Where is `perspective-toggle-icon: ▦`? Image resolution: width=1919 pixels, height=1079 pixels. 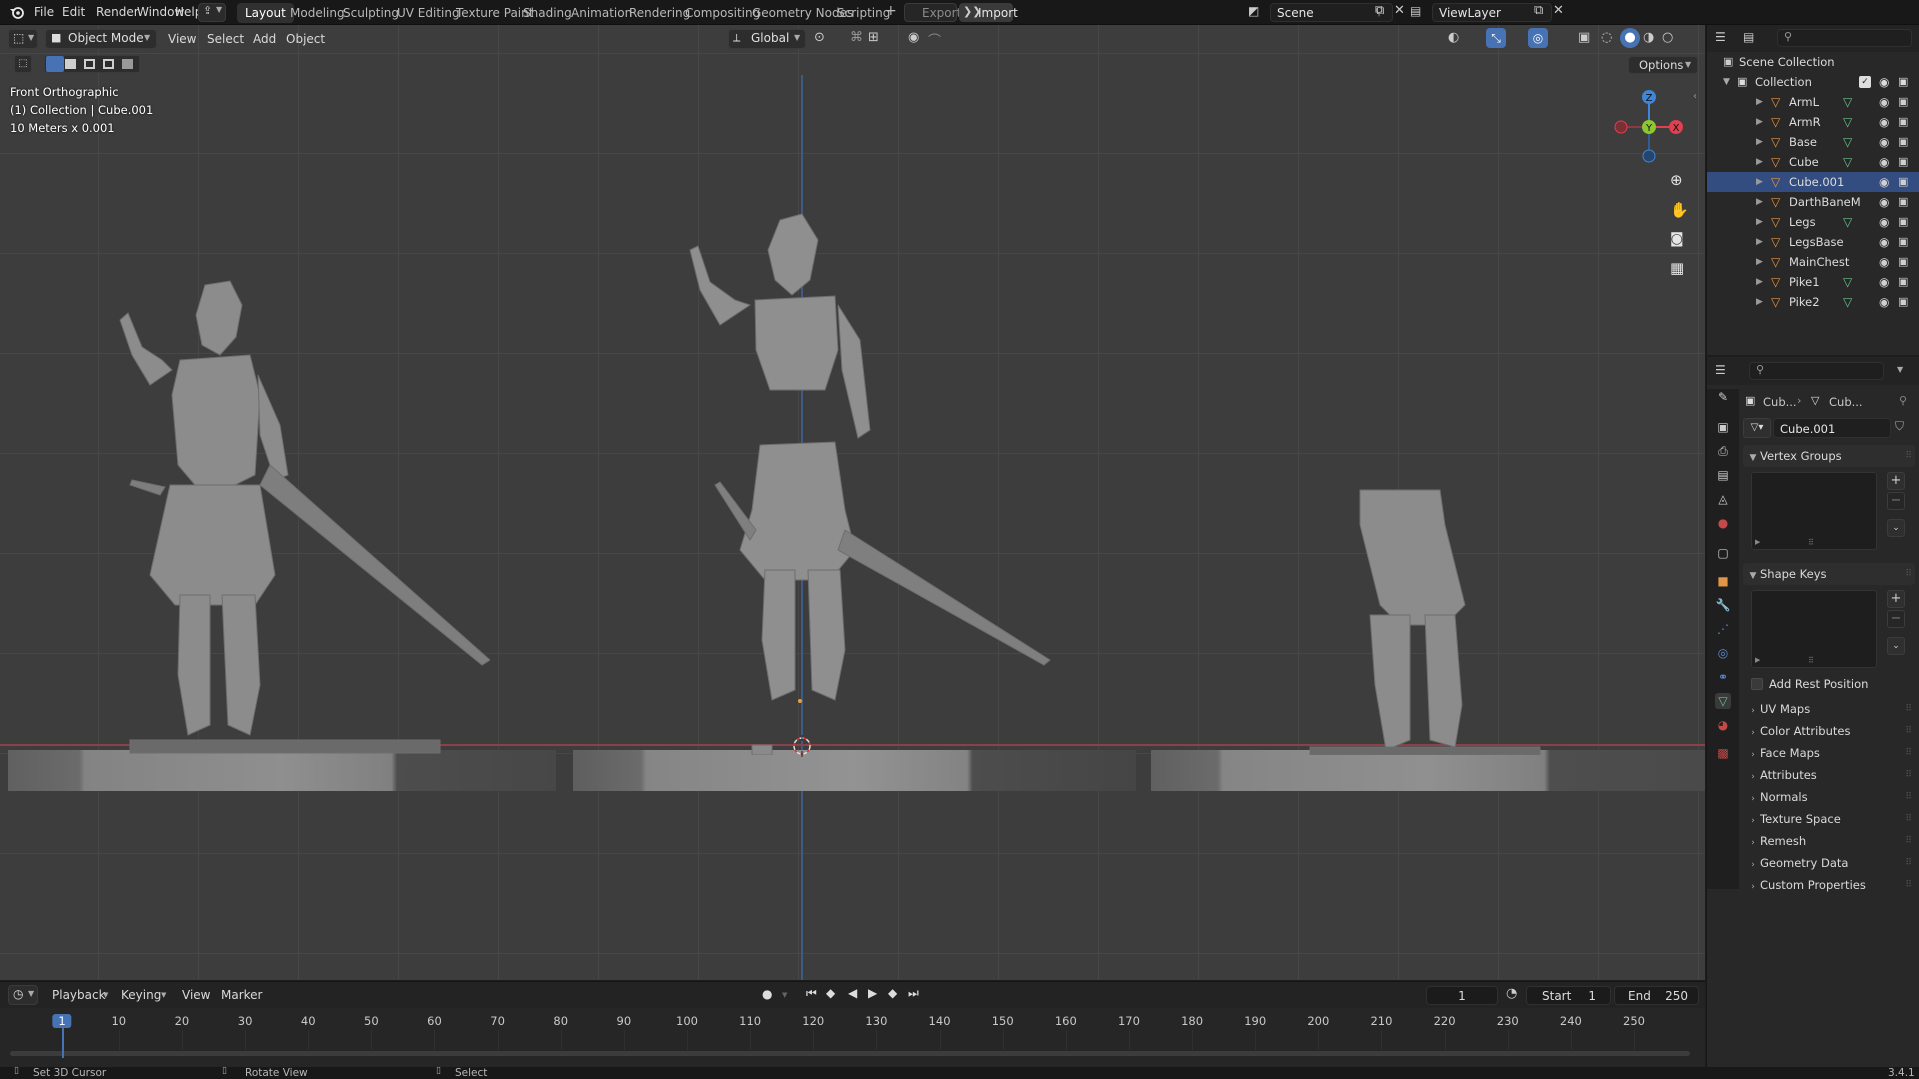
perspective-toggle-icon: ▦ is located at coordinates (1677, 268).